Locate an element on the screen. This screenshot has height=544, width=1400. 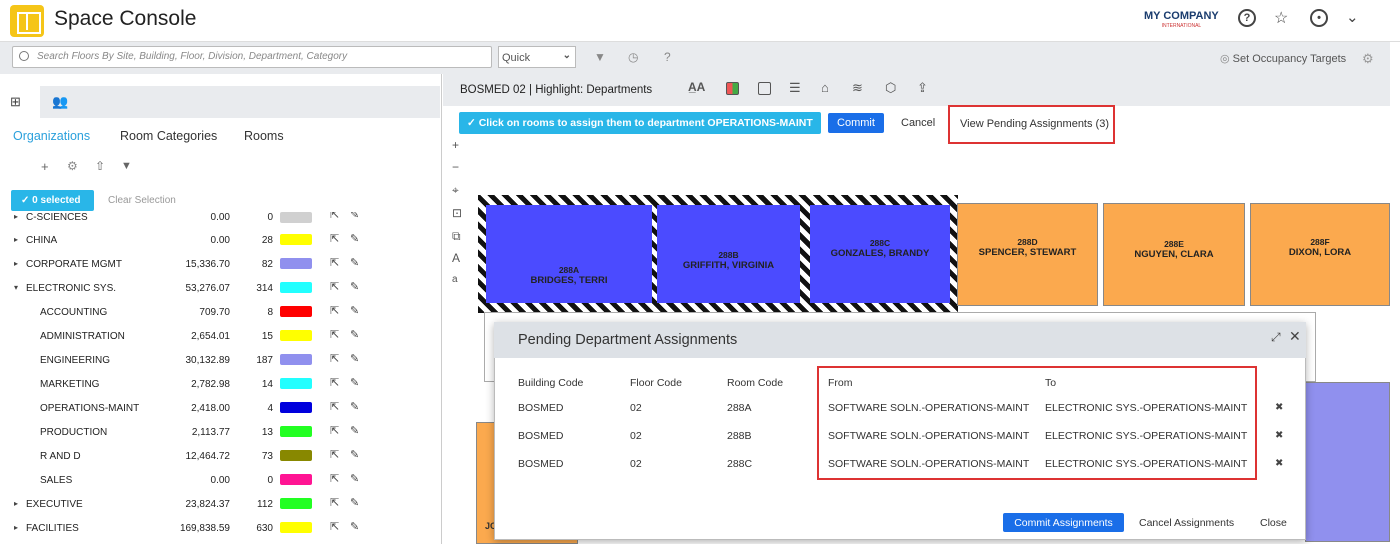
org-row: ▸ C-SCIENCES 0.00 0 ⇱ ✎ is located at coordinates (220, 220).